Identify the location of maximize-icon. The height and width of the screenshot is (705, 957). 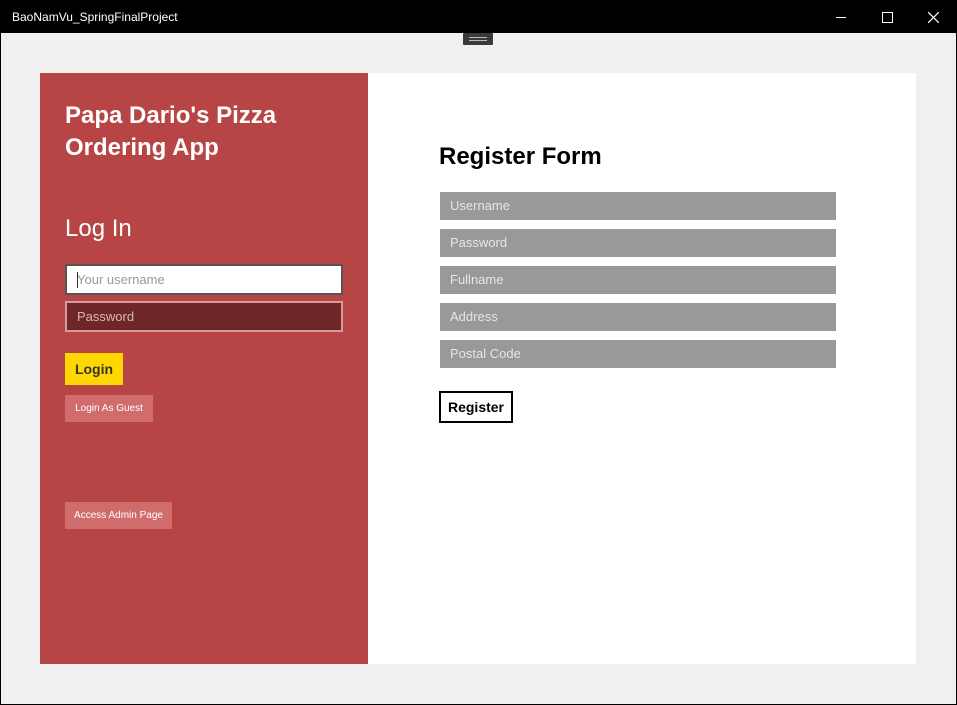
(887, 17).